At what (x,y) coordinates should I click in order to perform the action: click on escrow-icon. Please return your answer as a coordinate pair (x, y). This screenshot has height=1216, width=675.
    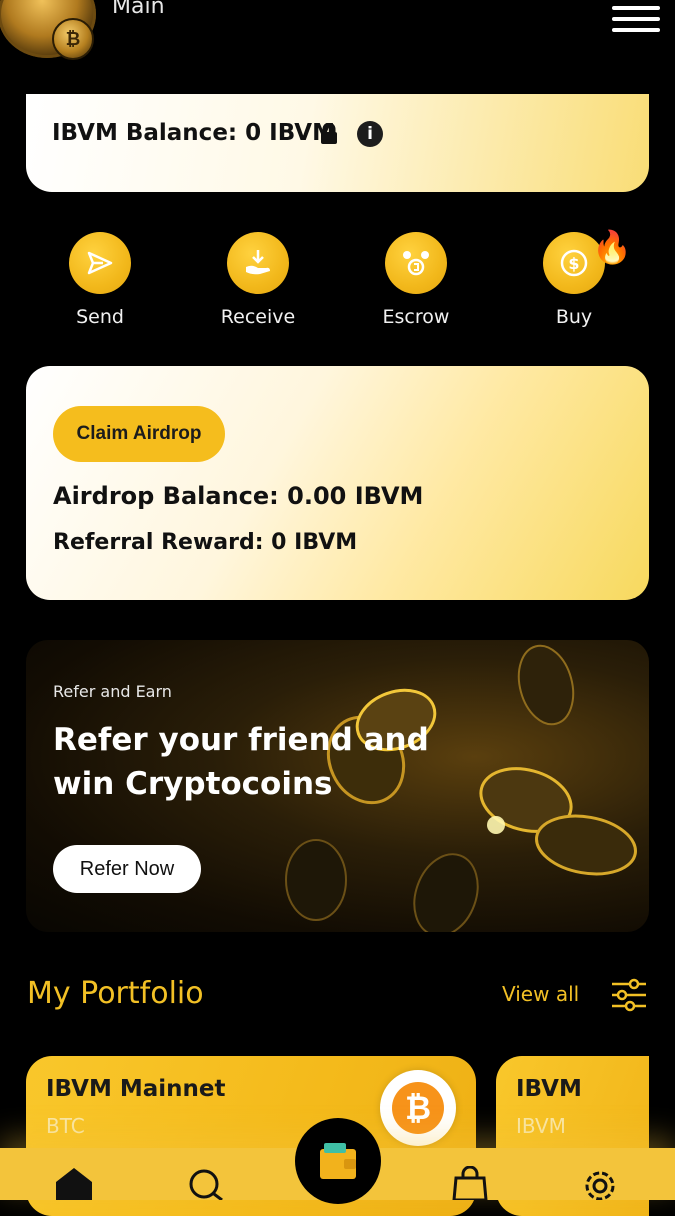
    Looking at the image, I should click on (416, 263).